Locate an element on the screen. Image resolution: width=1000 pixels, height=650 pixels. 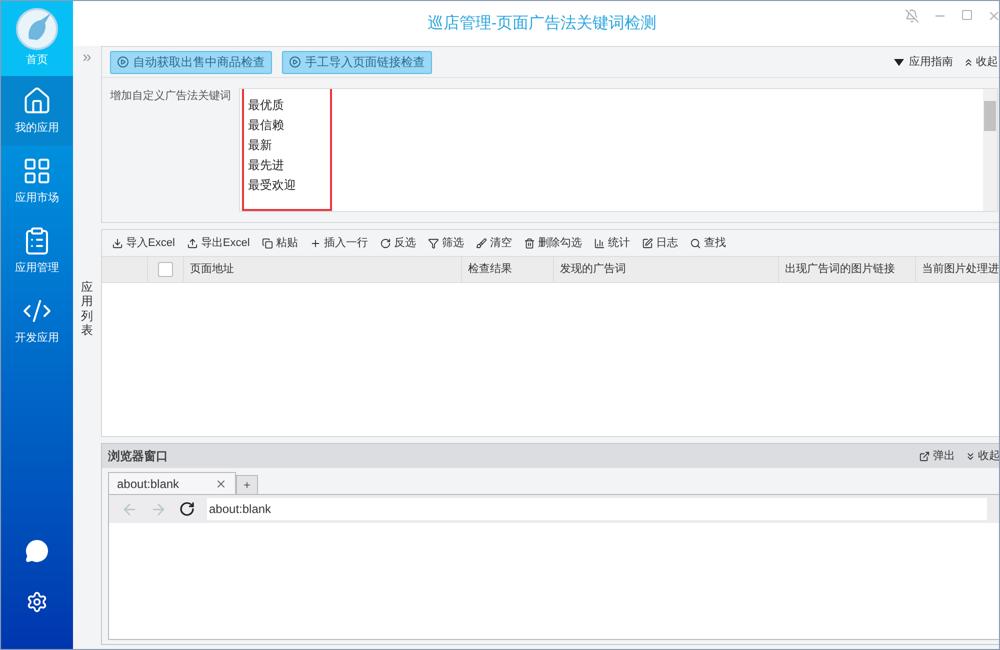
keyword-text: 最先进 is located at coordinates (266, 165).